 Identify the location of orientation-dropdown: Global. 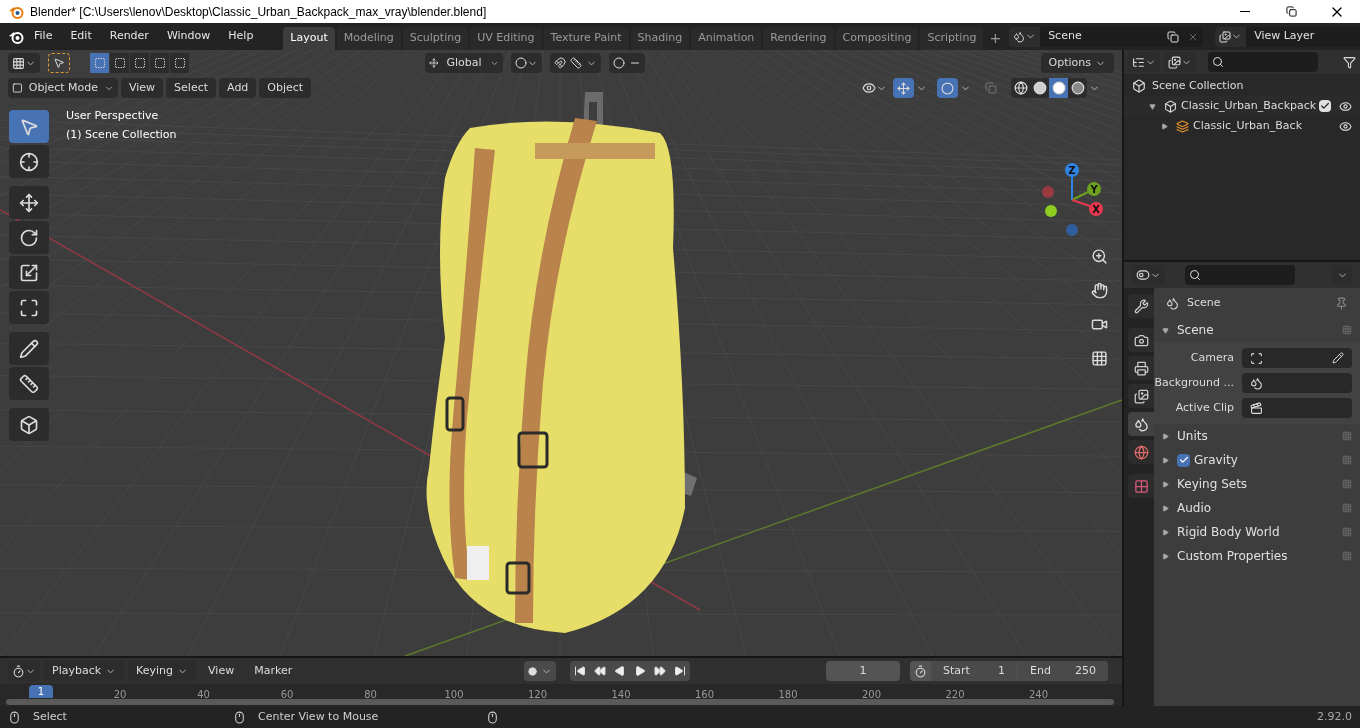
(463, 63).